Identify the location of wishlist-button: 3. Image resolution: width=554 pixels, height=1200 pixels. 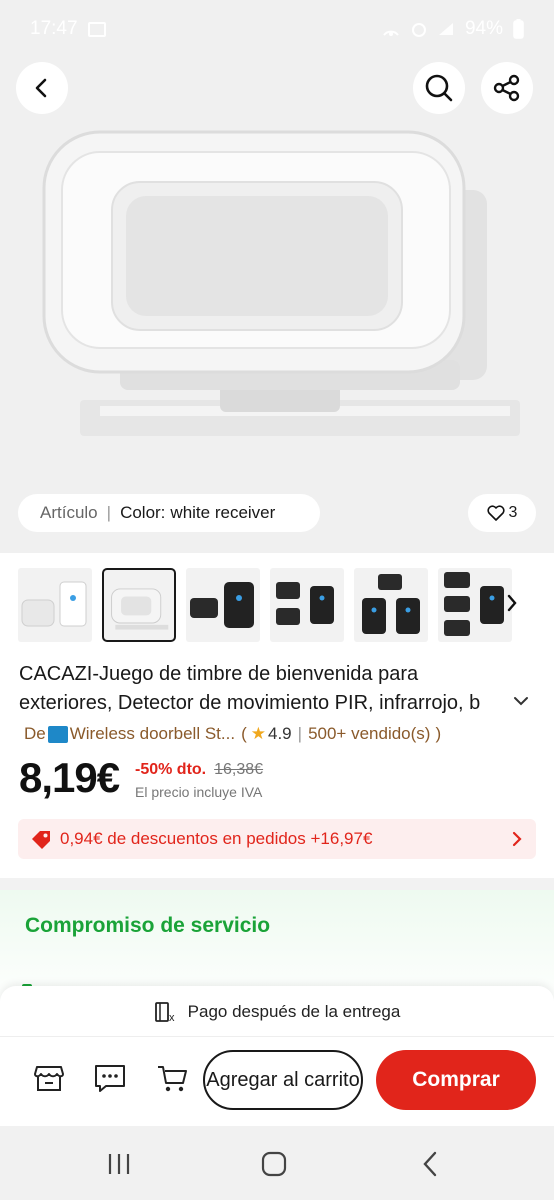
(502, 513).